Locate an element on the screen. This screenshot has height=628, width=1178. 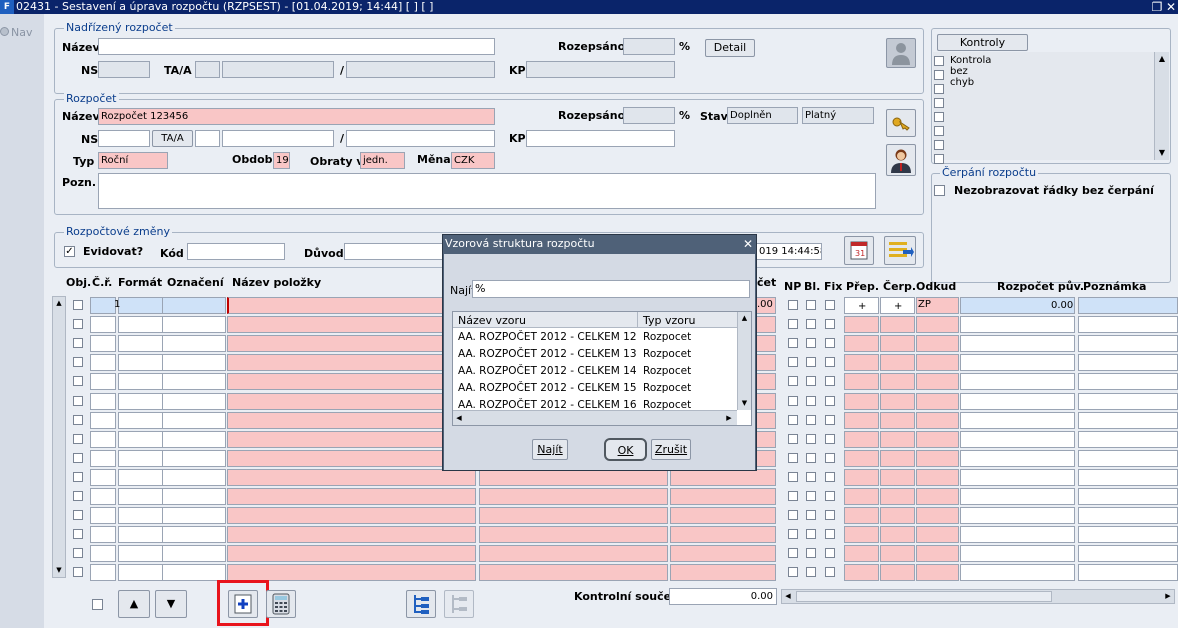
tata-button: TA/A is located at coordinates (172, 138).